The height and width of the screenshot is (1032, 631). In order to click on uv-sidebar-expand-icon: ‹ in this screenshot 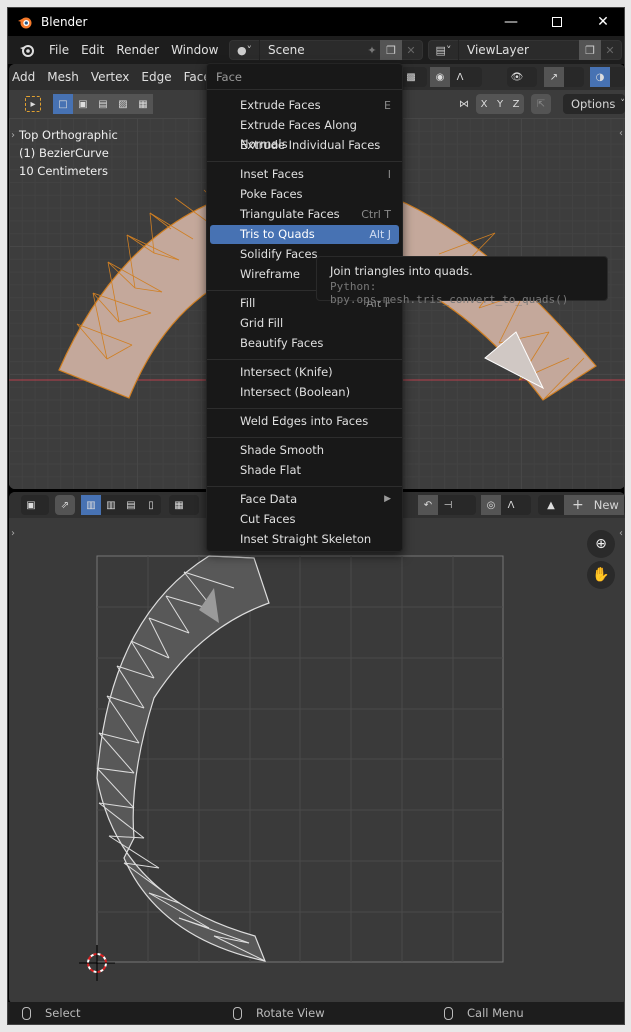, I will do `click(621, 533)`.